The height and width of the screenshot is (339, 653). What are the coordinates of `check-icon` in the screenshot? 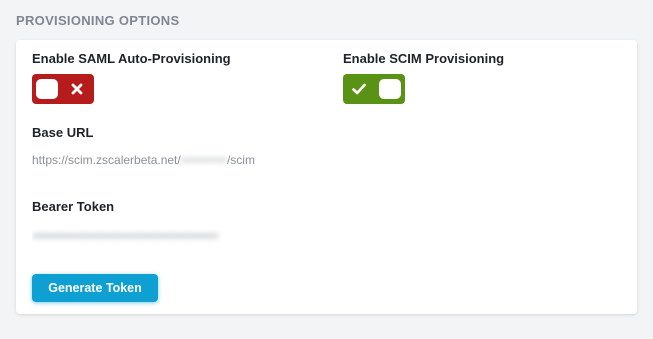 It's located at (359, 89).